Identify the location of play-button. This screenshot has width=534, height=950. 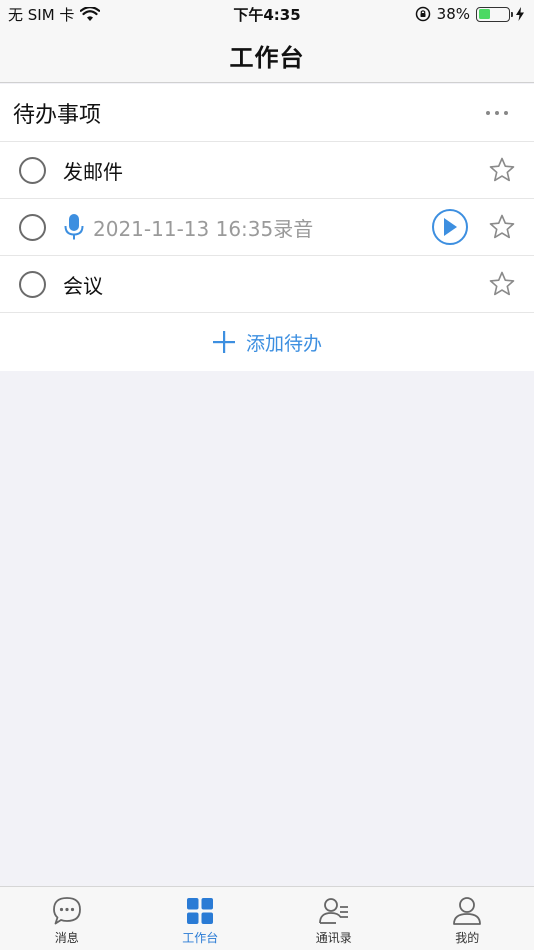
(450, 227).